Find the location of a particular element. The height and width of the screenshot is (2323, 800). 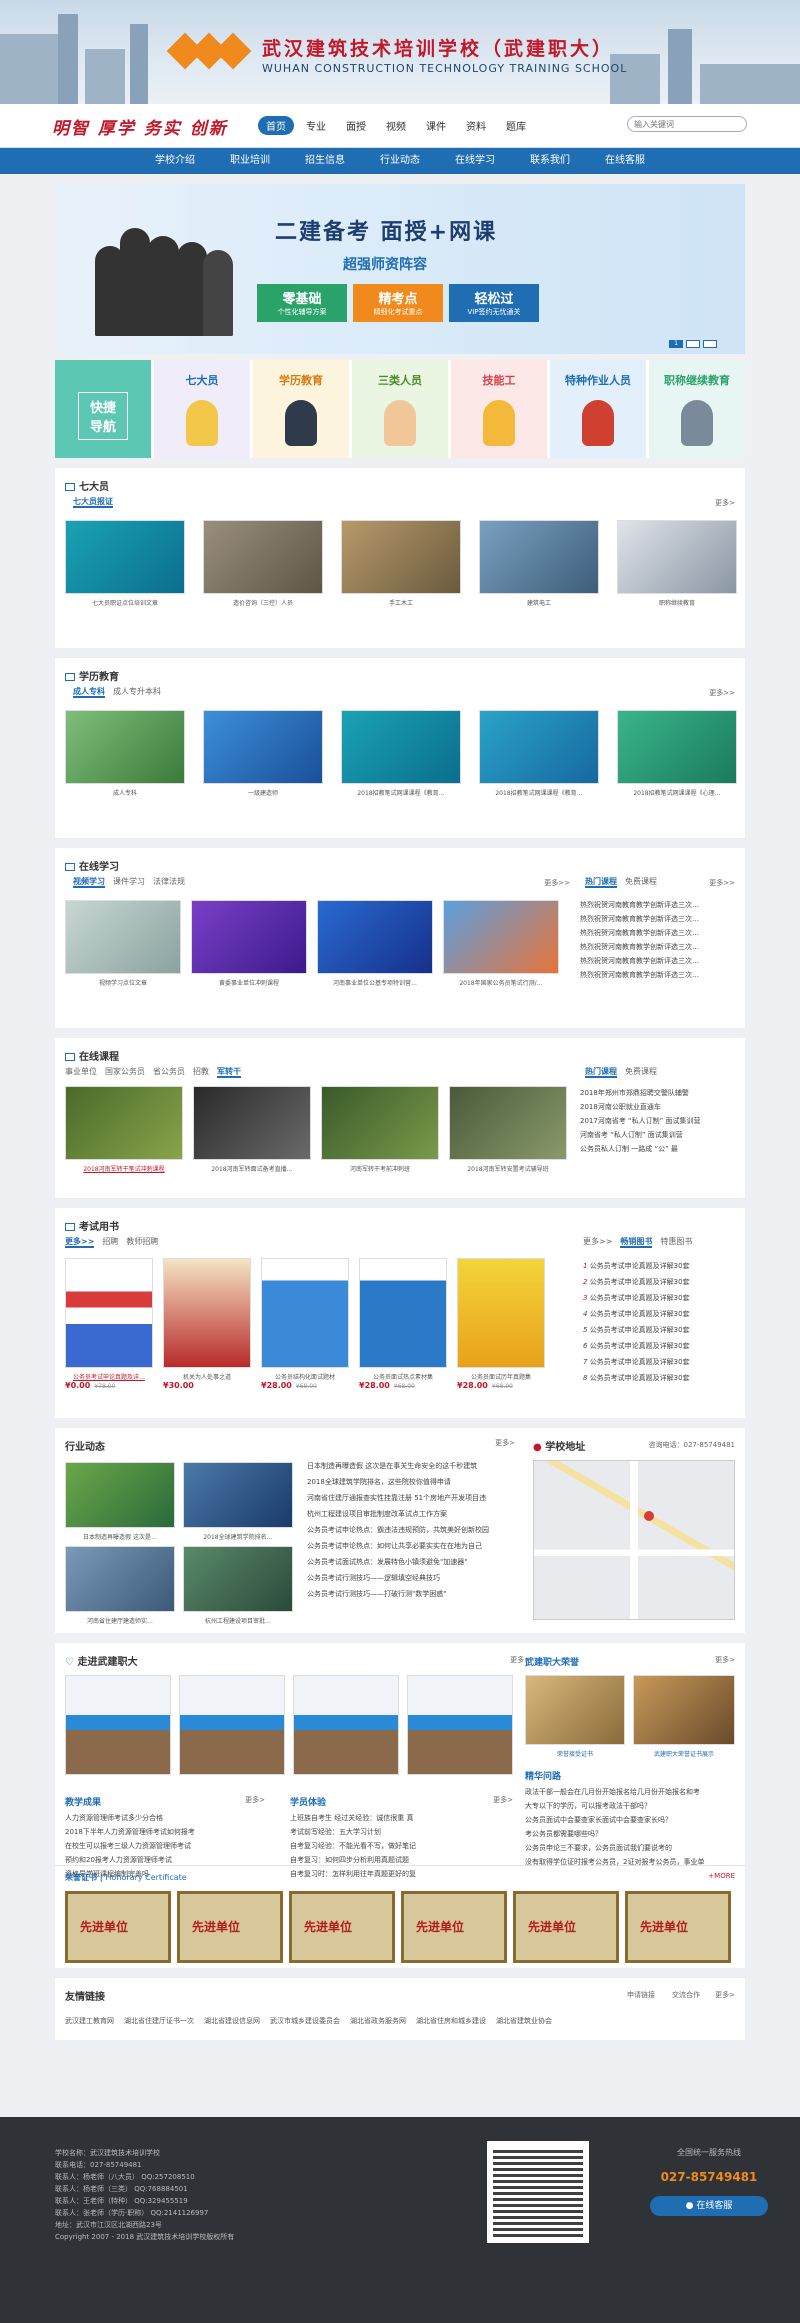

top-nav-face: 面授 is located at coordinates (356, 125).